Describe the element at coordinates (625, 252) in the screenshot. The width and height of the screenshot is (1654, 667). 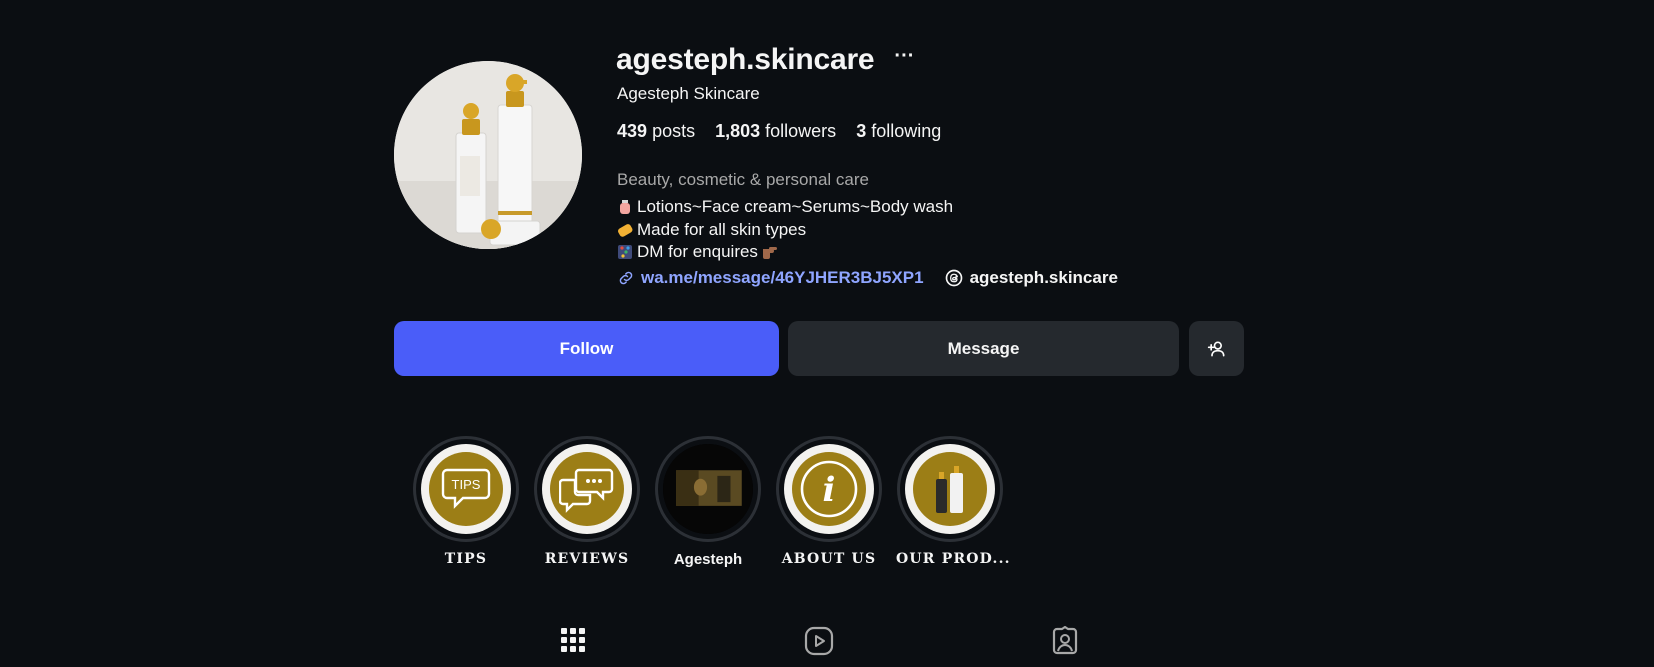
I see `abacus-icon` at that location.